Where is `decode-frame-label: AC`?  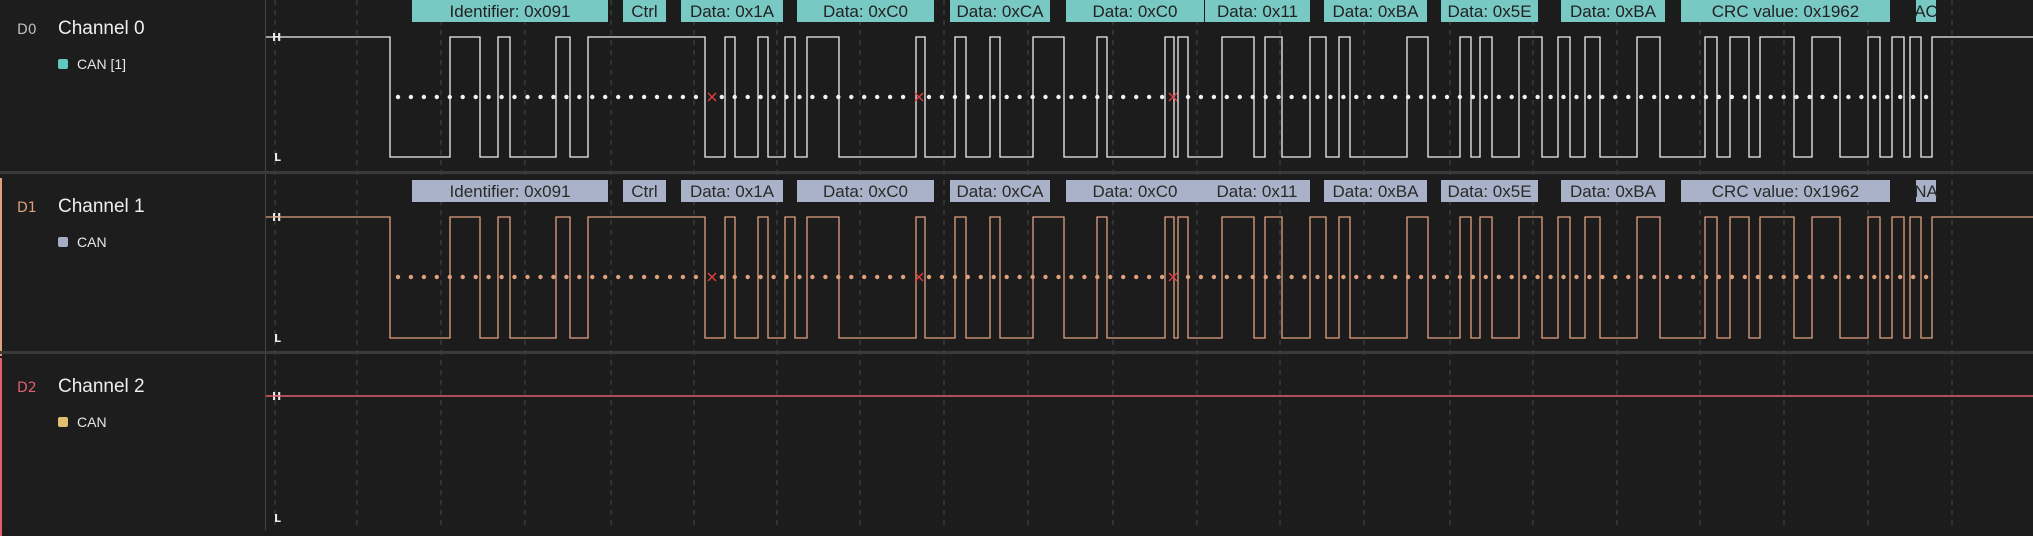 decode-frame-label: AC is located at coordinates (1926, 11).